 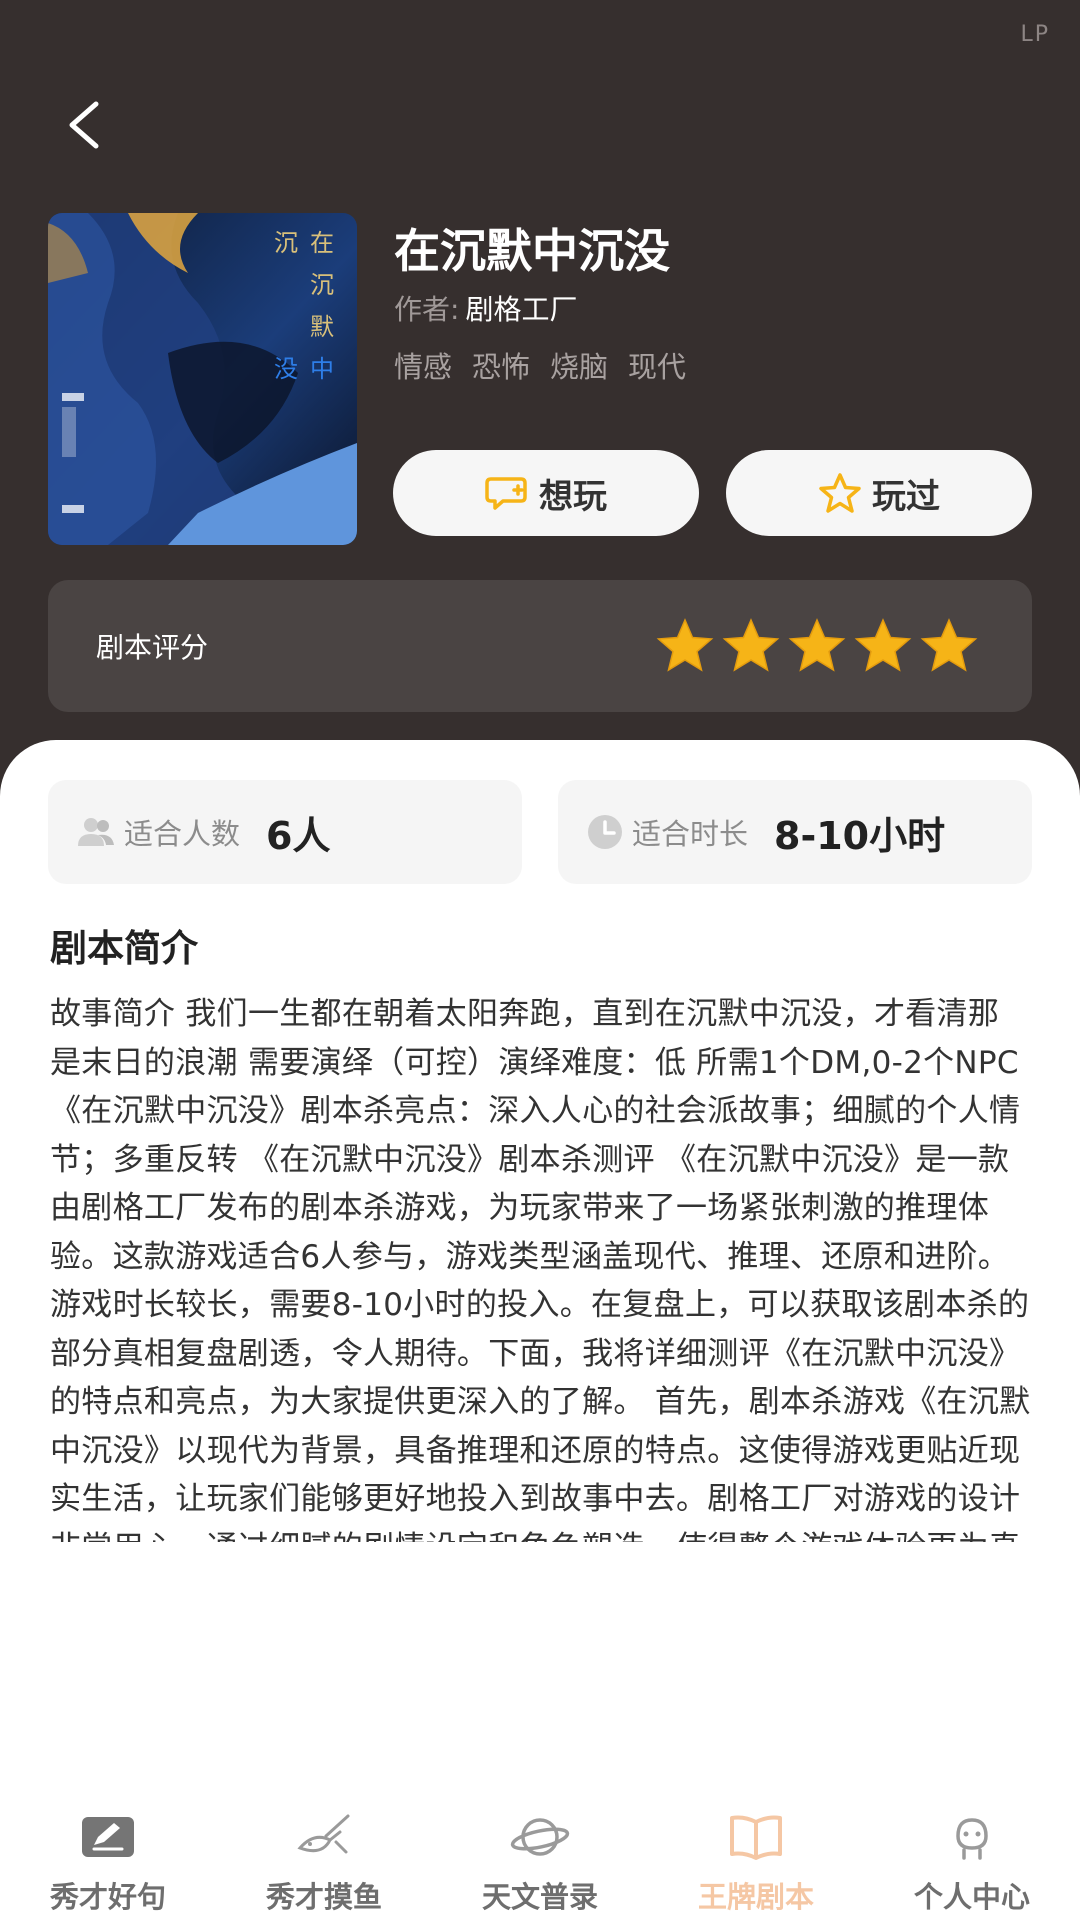 What do you see at coordinates (124, 948) in the screenshot?
I see `intro-title: 剧本简介` at bounding box center [124, 948].